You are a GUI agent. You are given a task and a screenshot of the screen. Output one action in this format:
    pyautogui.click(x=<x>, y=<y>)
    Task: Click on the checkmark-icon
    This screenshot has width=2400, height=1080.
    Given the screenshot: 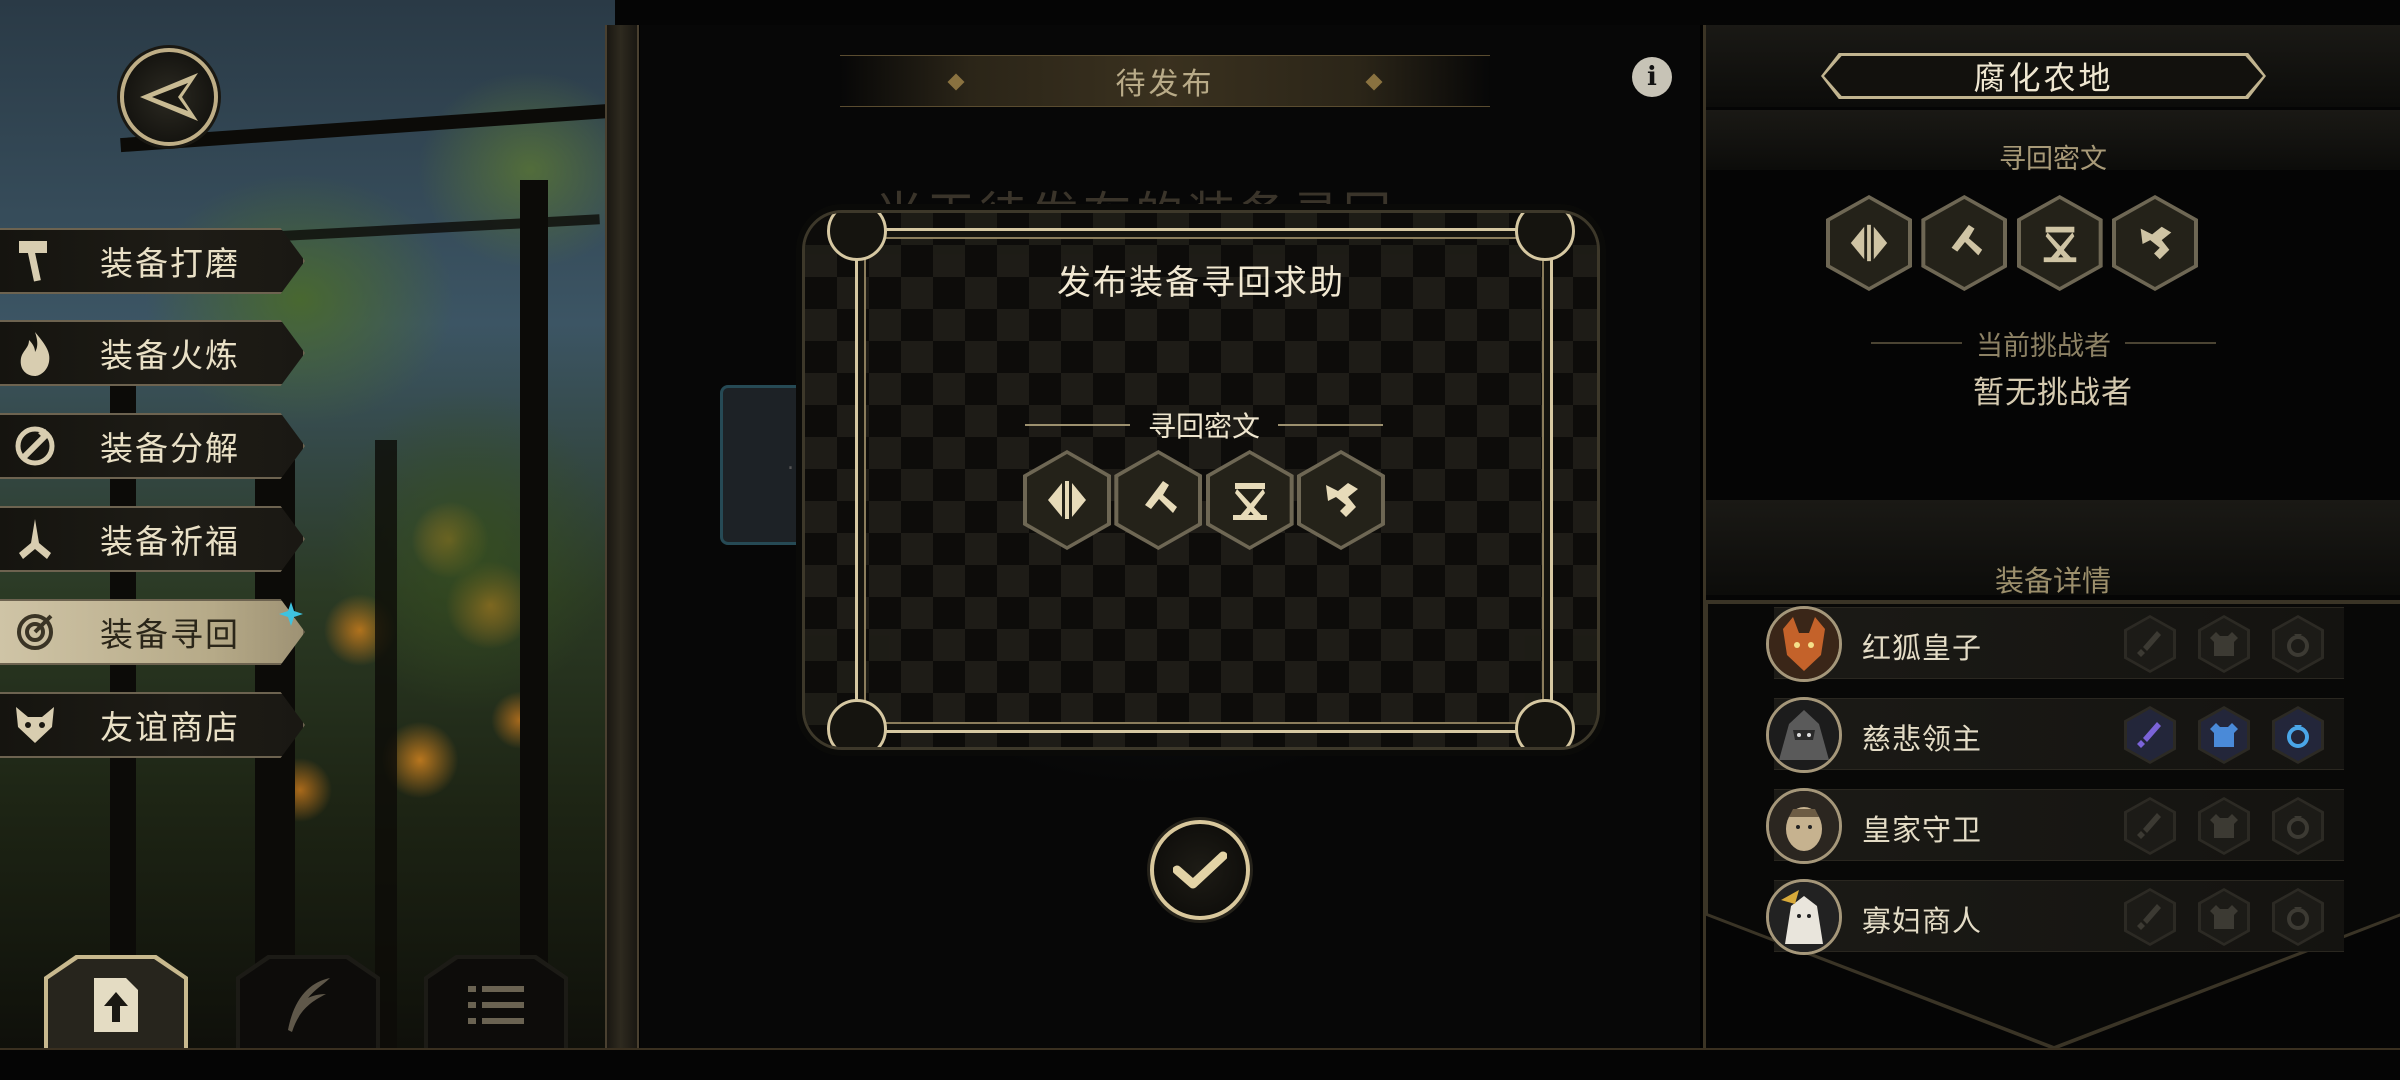 What is the action you would take?
    pyautogui.click(x=1200, y=870)
    